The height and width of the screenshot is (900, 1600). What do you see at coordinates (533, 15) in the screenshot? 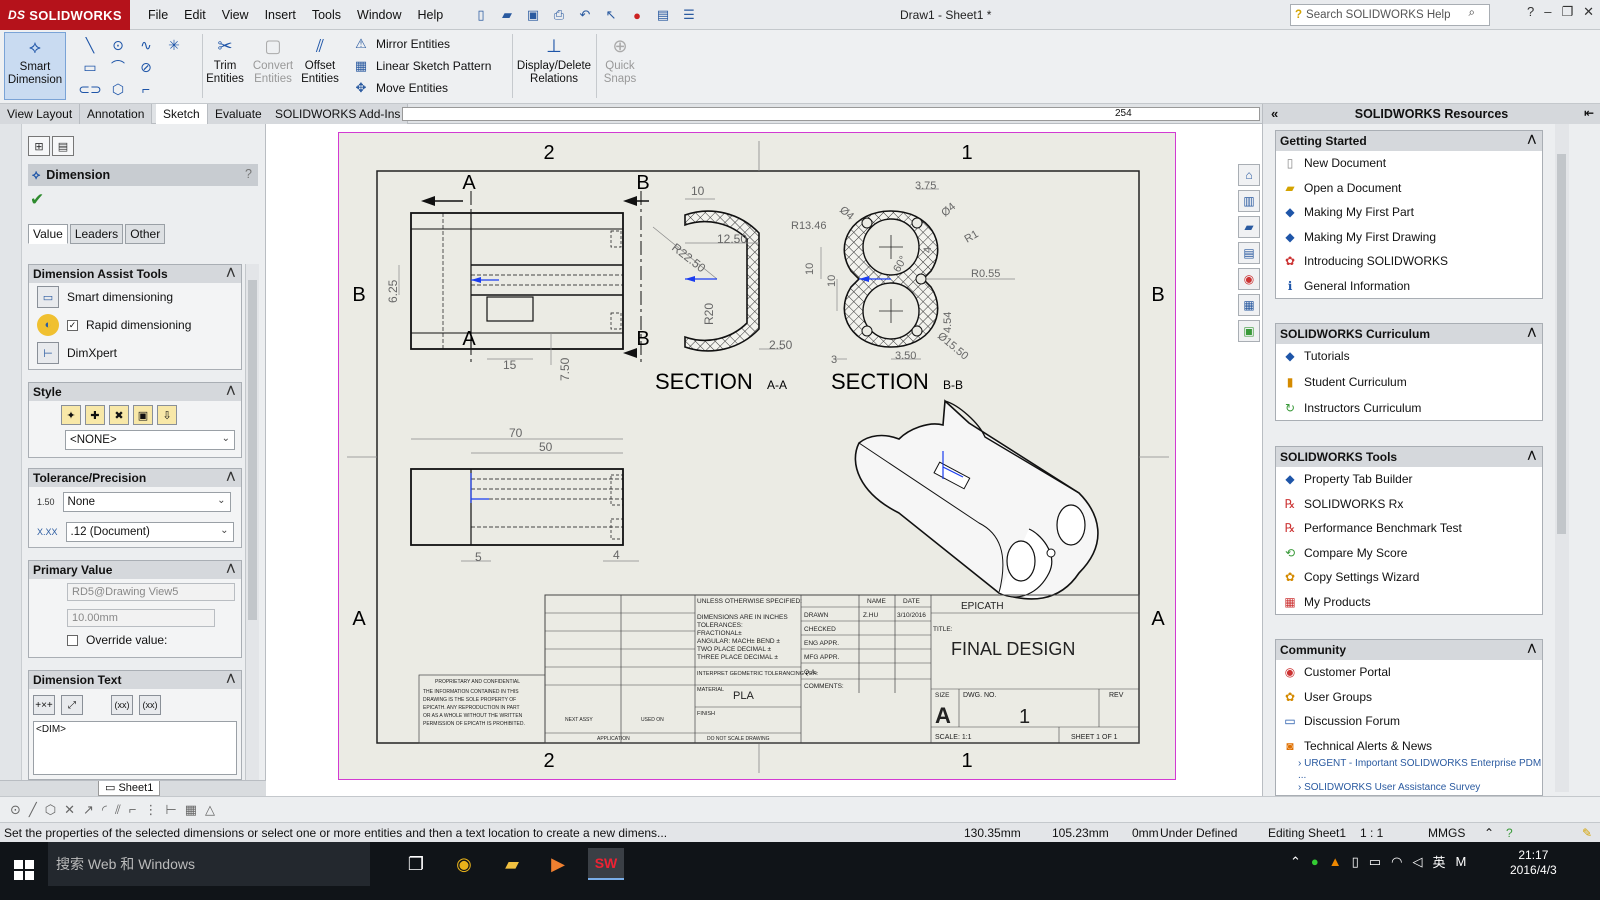
I see `save-icon: ▣` at bounding box center [533, 15].